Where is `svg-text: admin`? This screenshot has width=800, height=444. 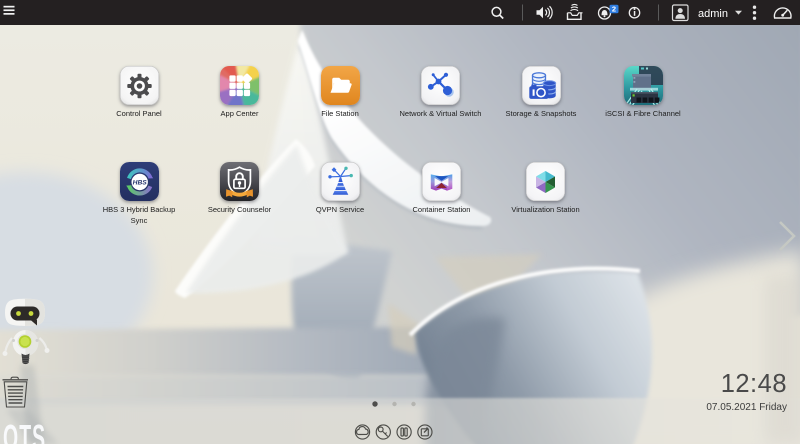
svg-text: admin is located at coordinates (713, 14).